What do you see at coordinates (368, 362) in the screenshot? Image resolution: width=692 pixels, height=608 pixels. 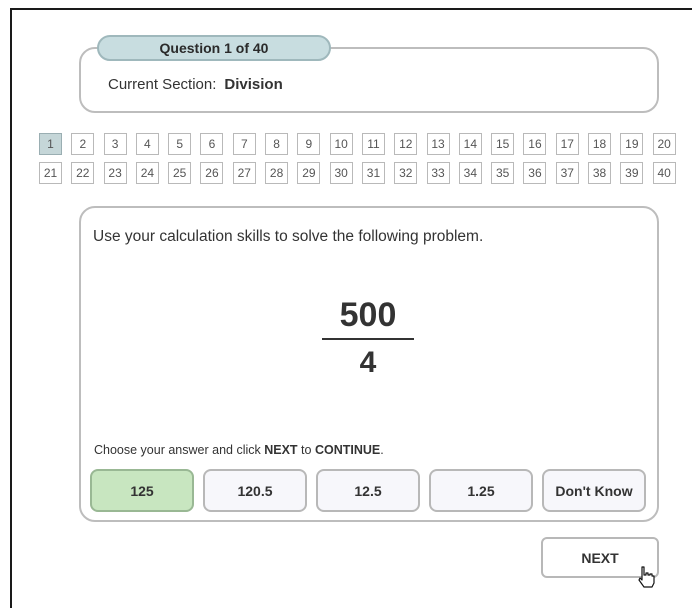 I see `denominator: 4` at bounding box center [368, 362].